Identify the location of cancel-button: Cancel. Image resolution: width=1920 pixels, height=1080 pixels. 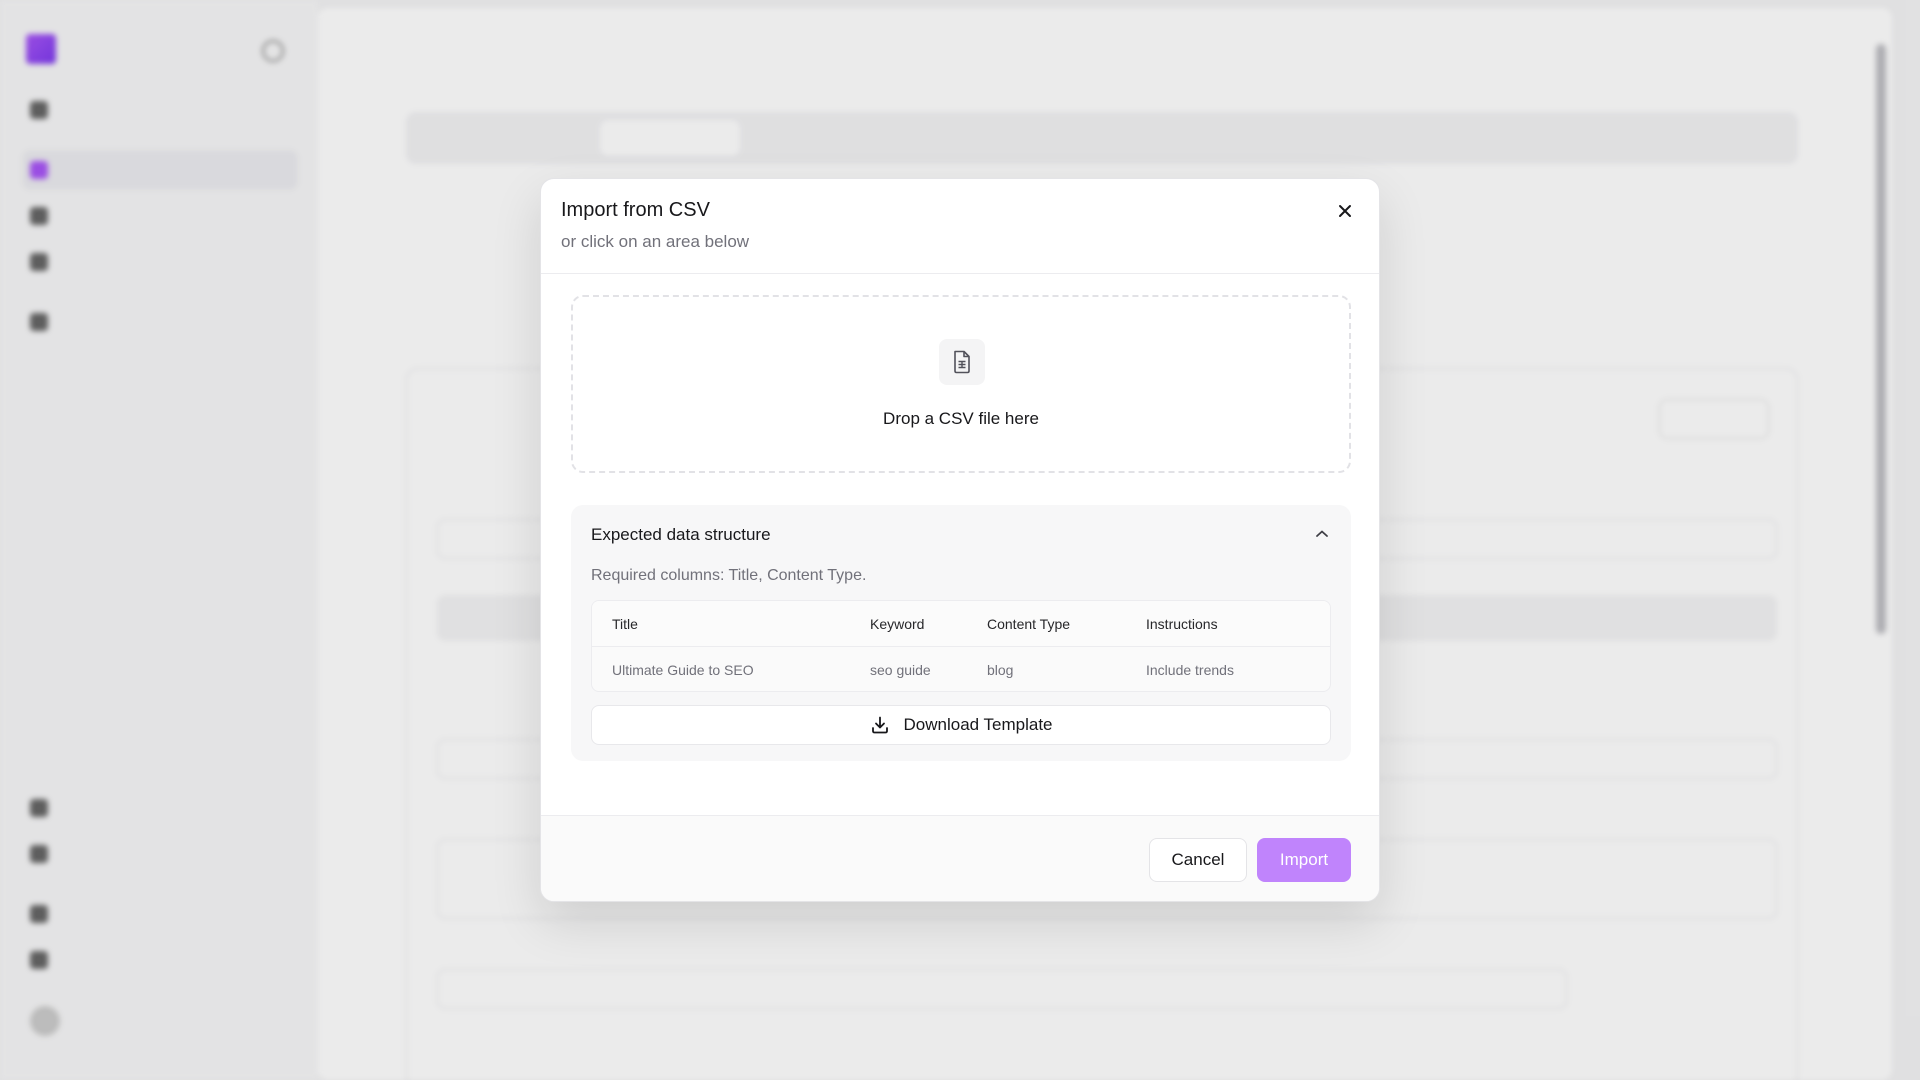
(1198, 860).